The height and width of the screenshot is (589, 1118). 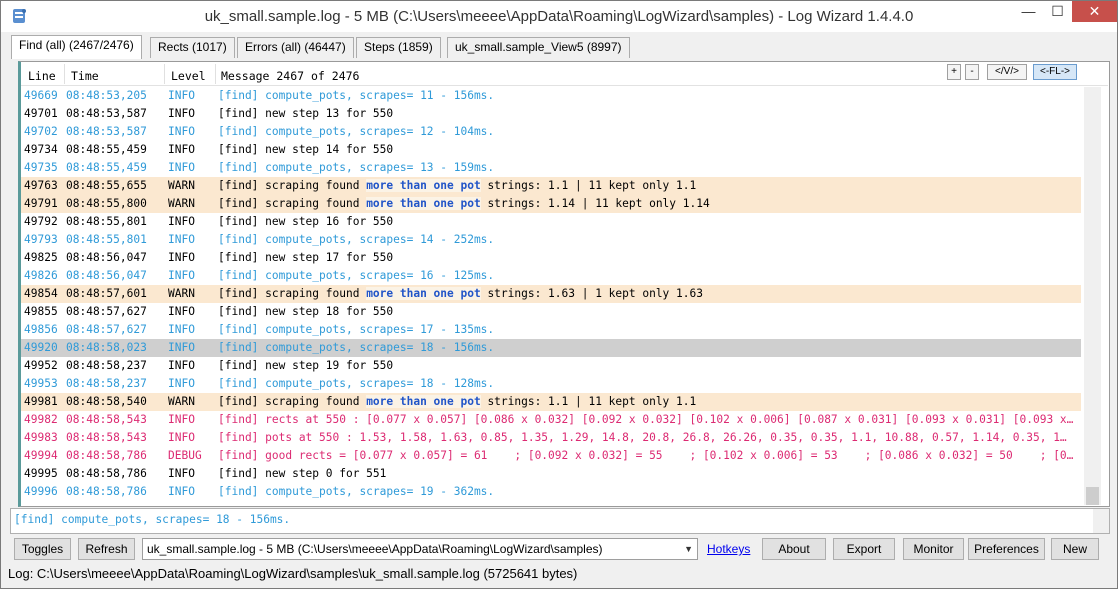 What do you see at coordinates (106, 549) in the screenshot?
I see `refresh-button: Refresh` at bounding box center [106, 549].